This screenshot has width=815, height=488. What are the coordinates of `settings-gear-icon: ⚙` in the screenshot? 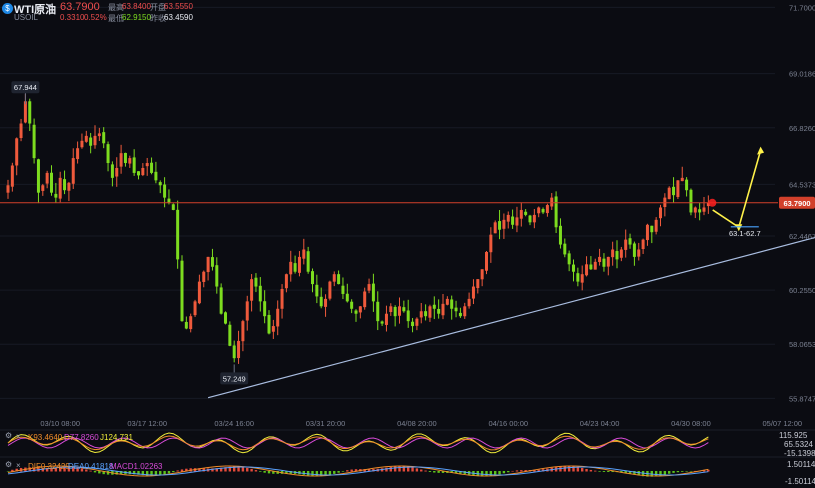 It's located at (8, 435).